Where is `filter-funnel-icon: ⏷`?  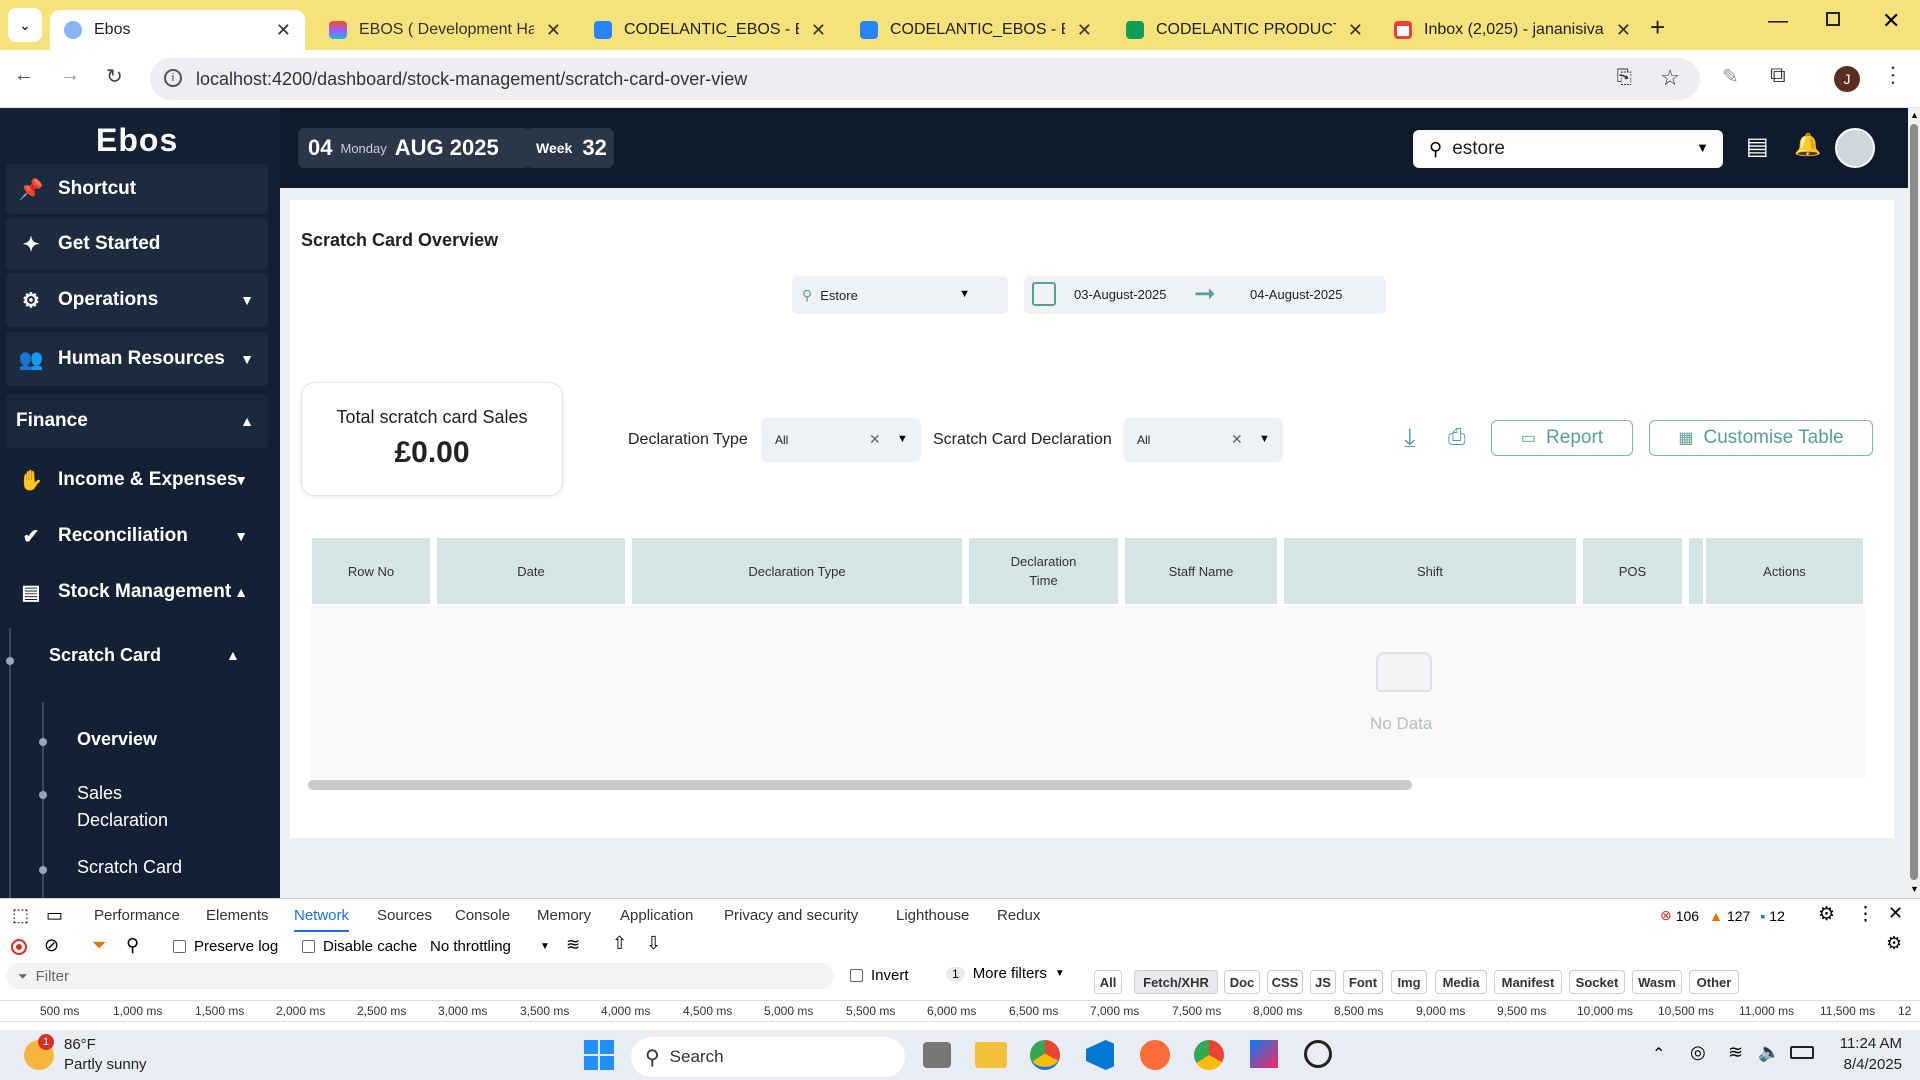 filter-funnel-icon: ⏷ is located at coordinates (99, 945).